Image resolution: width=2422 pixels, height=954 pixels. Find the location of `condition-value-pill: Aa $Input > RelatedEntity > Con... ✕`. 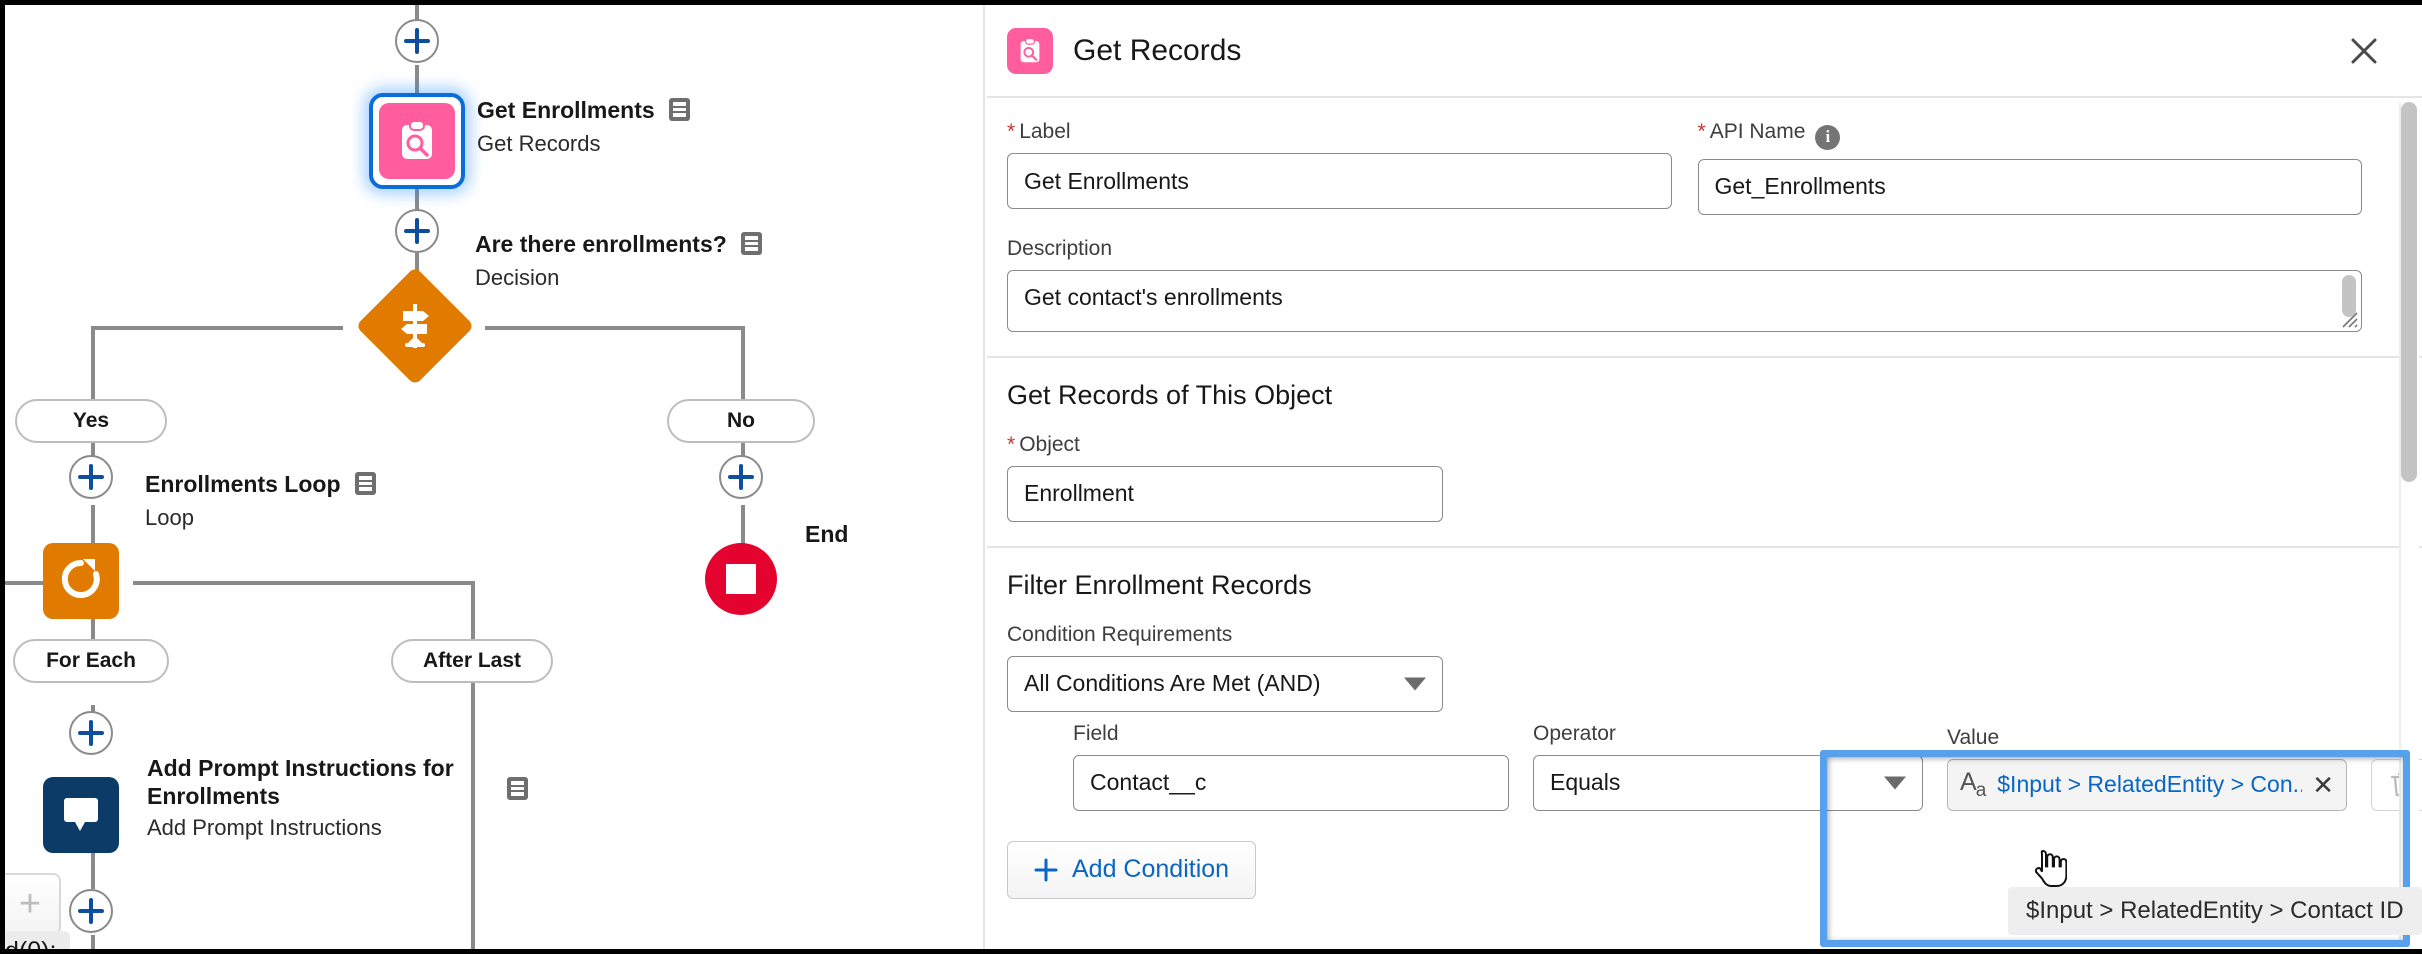

condition-value-pill: Aa $Input > RelatedEntity > Con... ✕ is located at coordinates (2147, 784).